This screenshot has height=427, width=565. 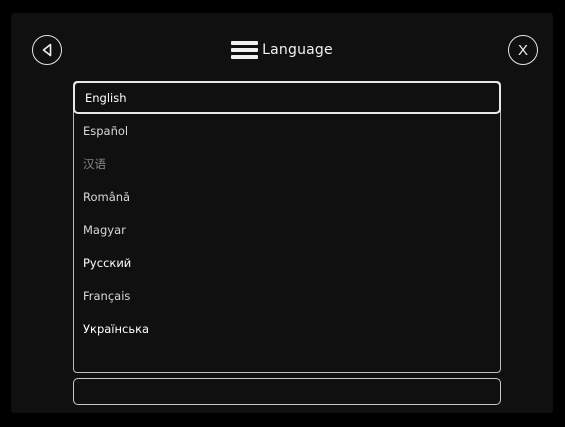 I want to click on language-item-french: Français, so click(x=287, y=295).